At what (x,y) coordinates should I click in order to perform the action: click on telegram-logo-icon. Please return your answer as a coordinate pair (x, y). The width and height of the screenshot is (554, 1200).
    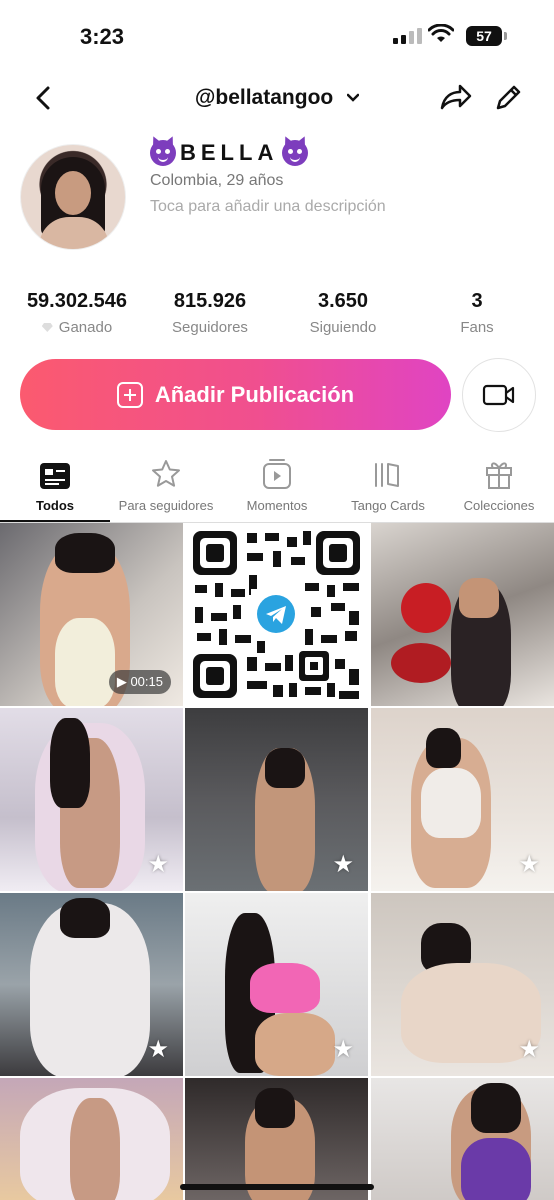
    Looking at the image, I should click on (276, 614).